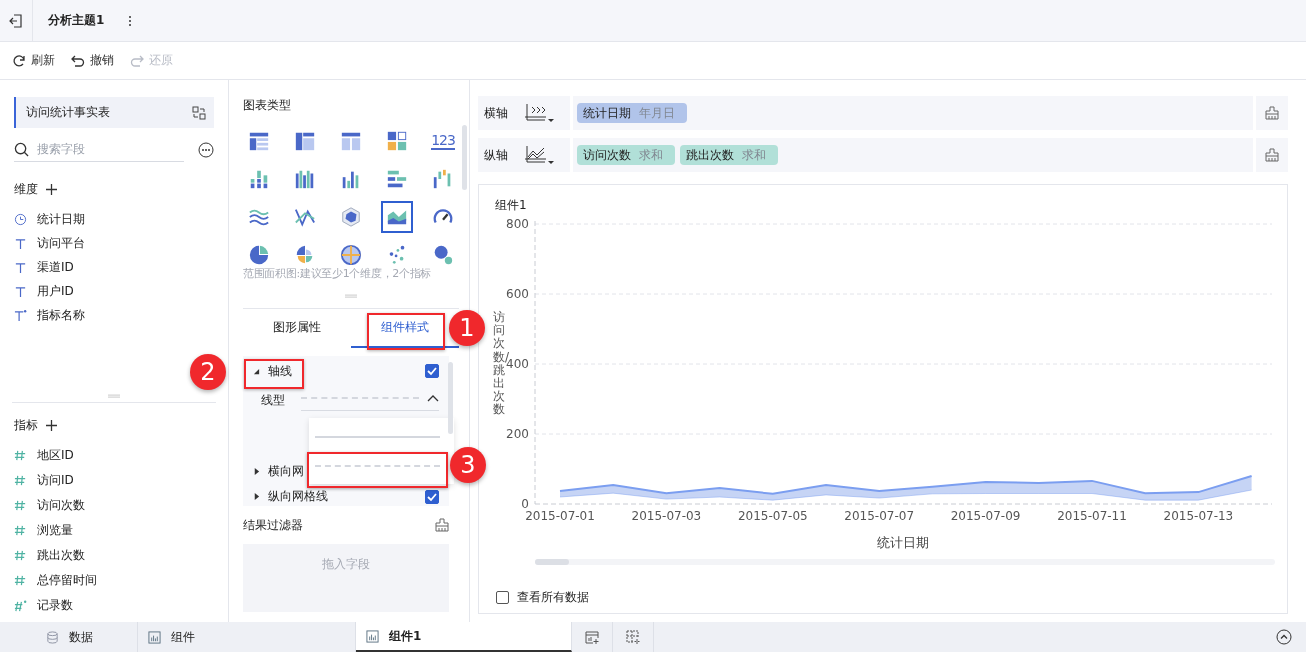  What do you see at coordinates (55, 605) in the screenshot?
I see `field-label: 记录数` at bounding box center [55, 605].